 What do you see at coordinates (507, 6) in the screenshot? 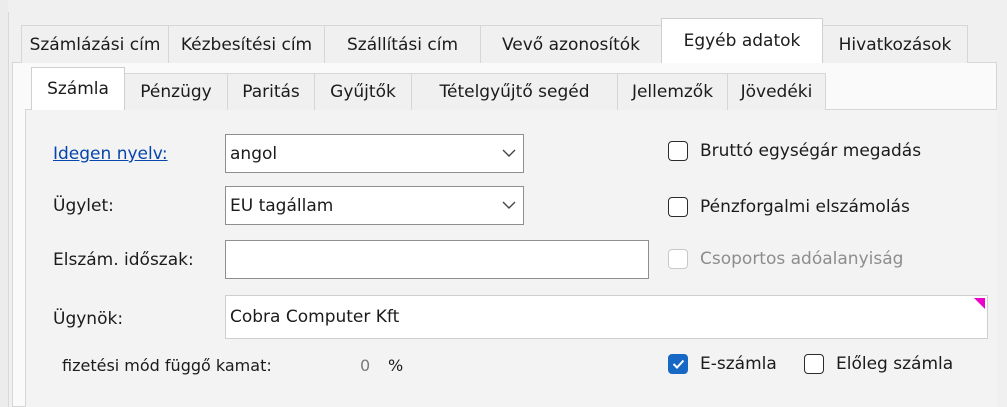
I see `window-top-edge` at bounding box center [507, 6].